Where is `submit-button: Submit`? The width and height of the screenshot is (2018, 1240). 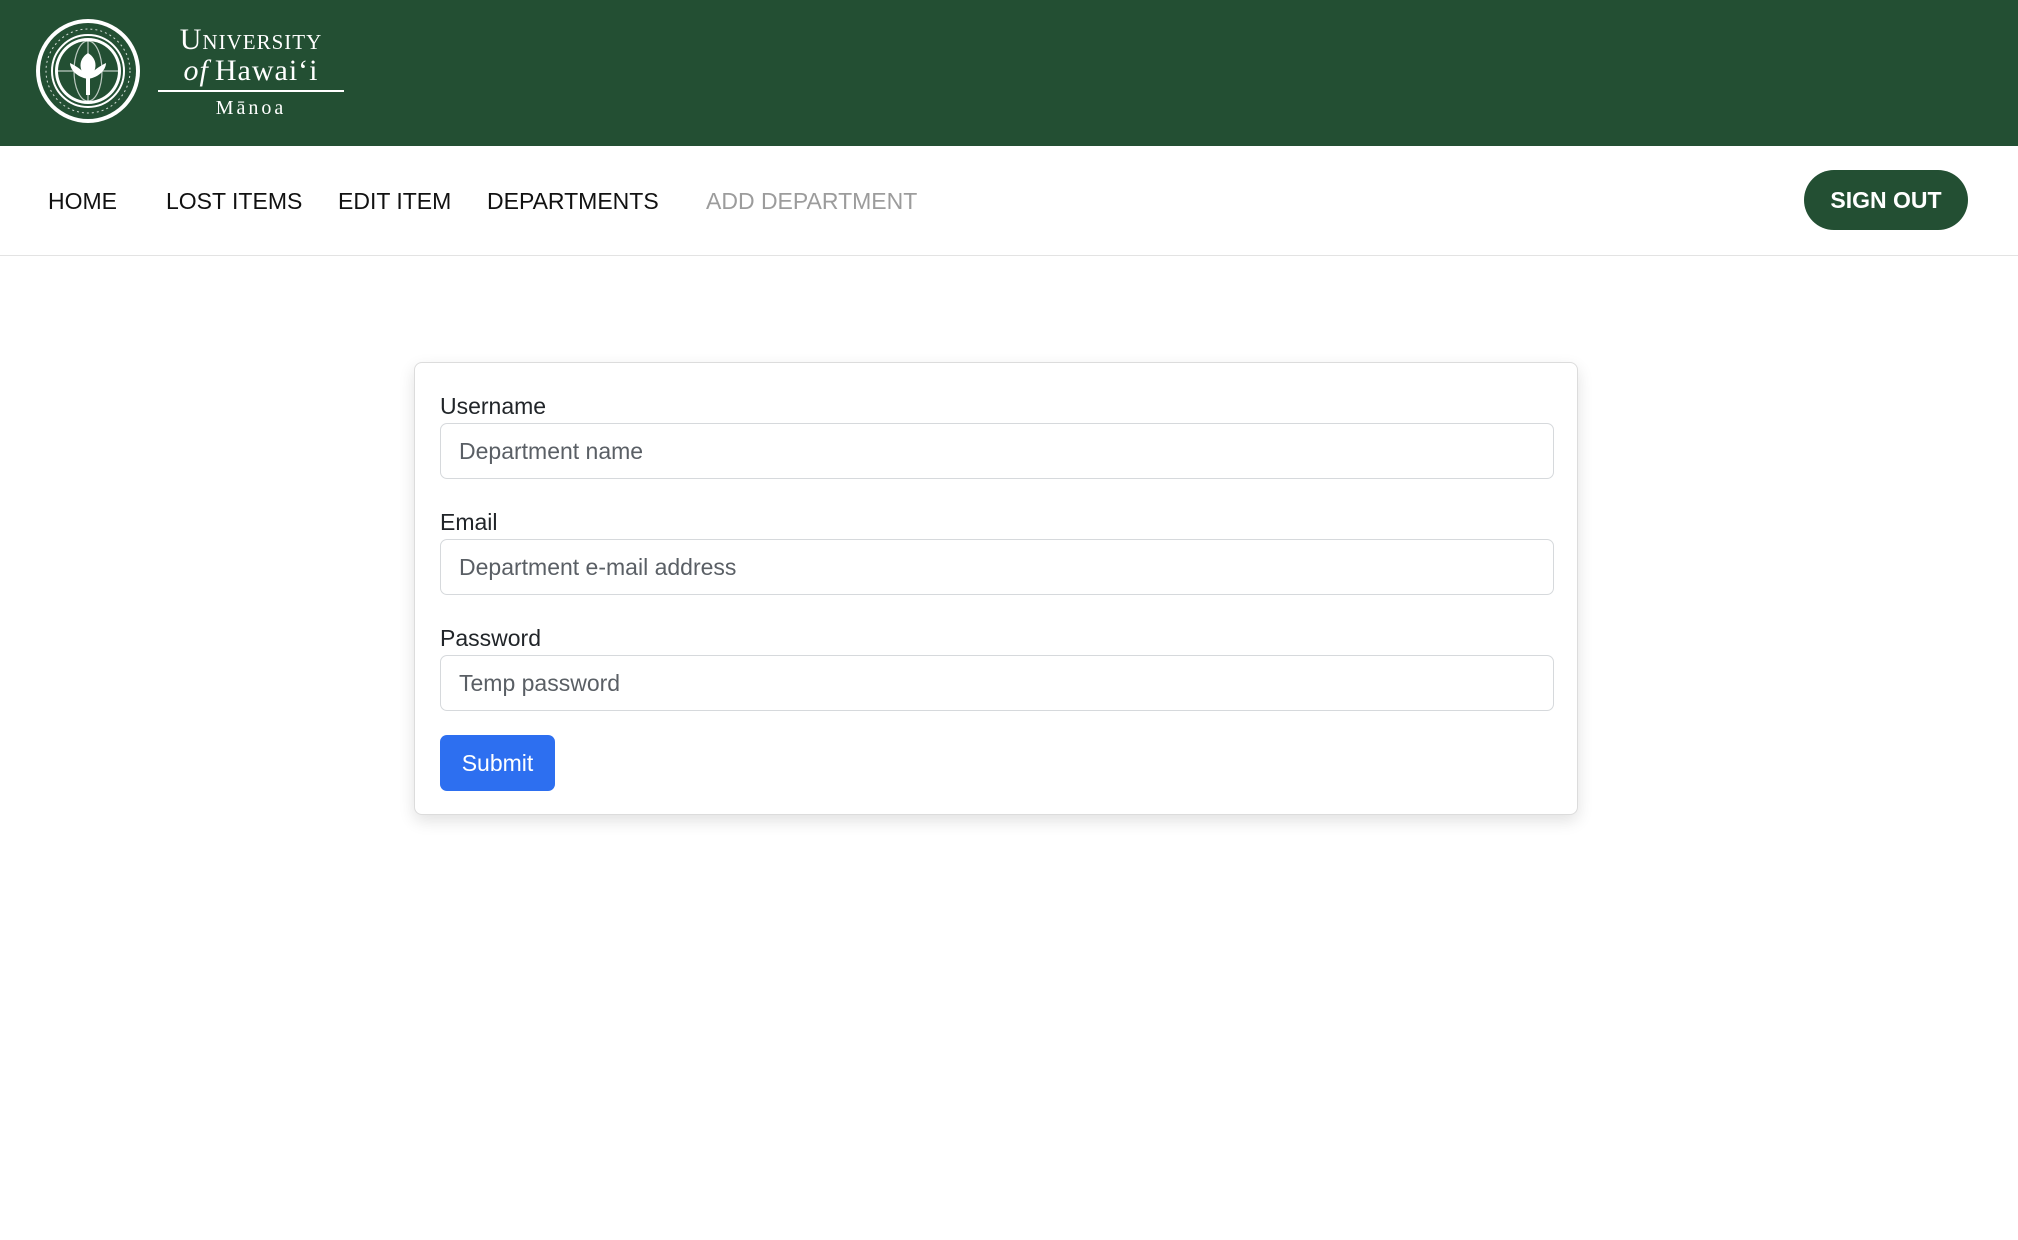
submit-button: Submit is located at coordinates (497, 763).